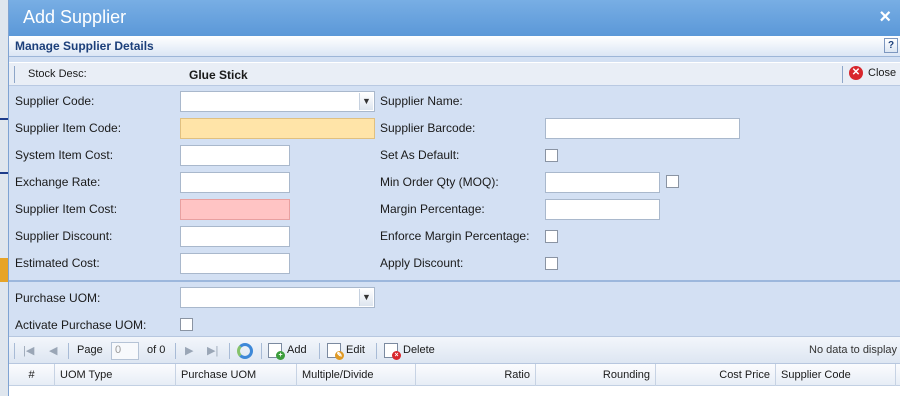  Describe the element at coordinates (432, 209) in the screenshot. I see `margin-percentage-label: Margin Percentage:` at that location.